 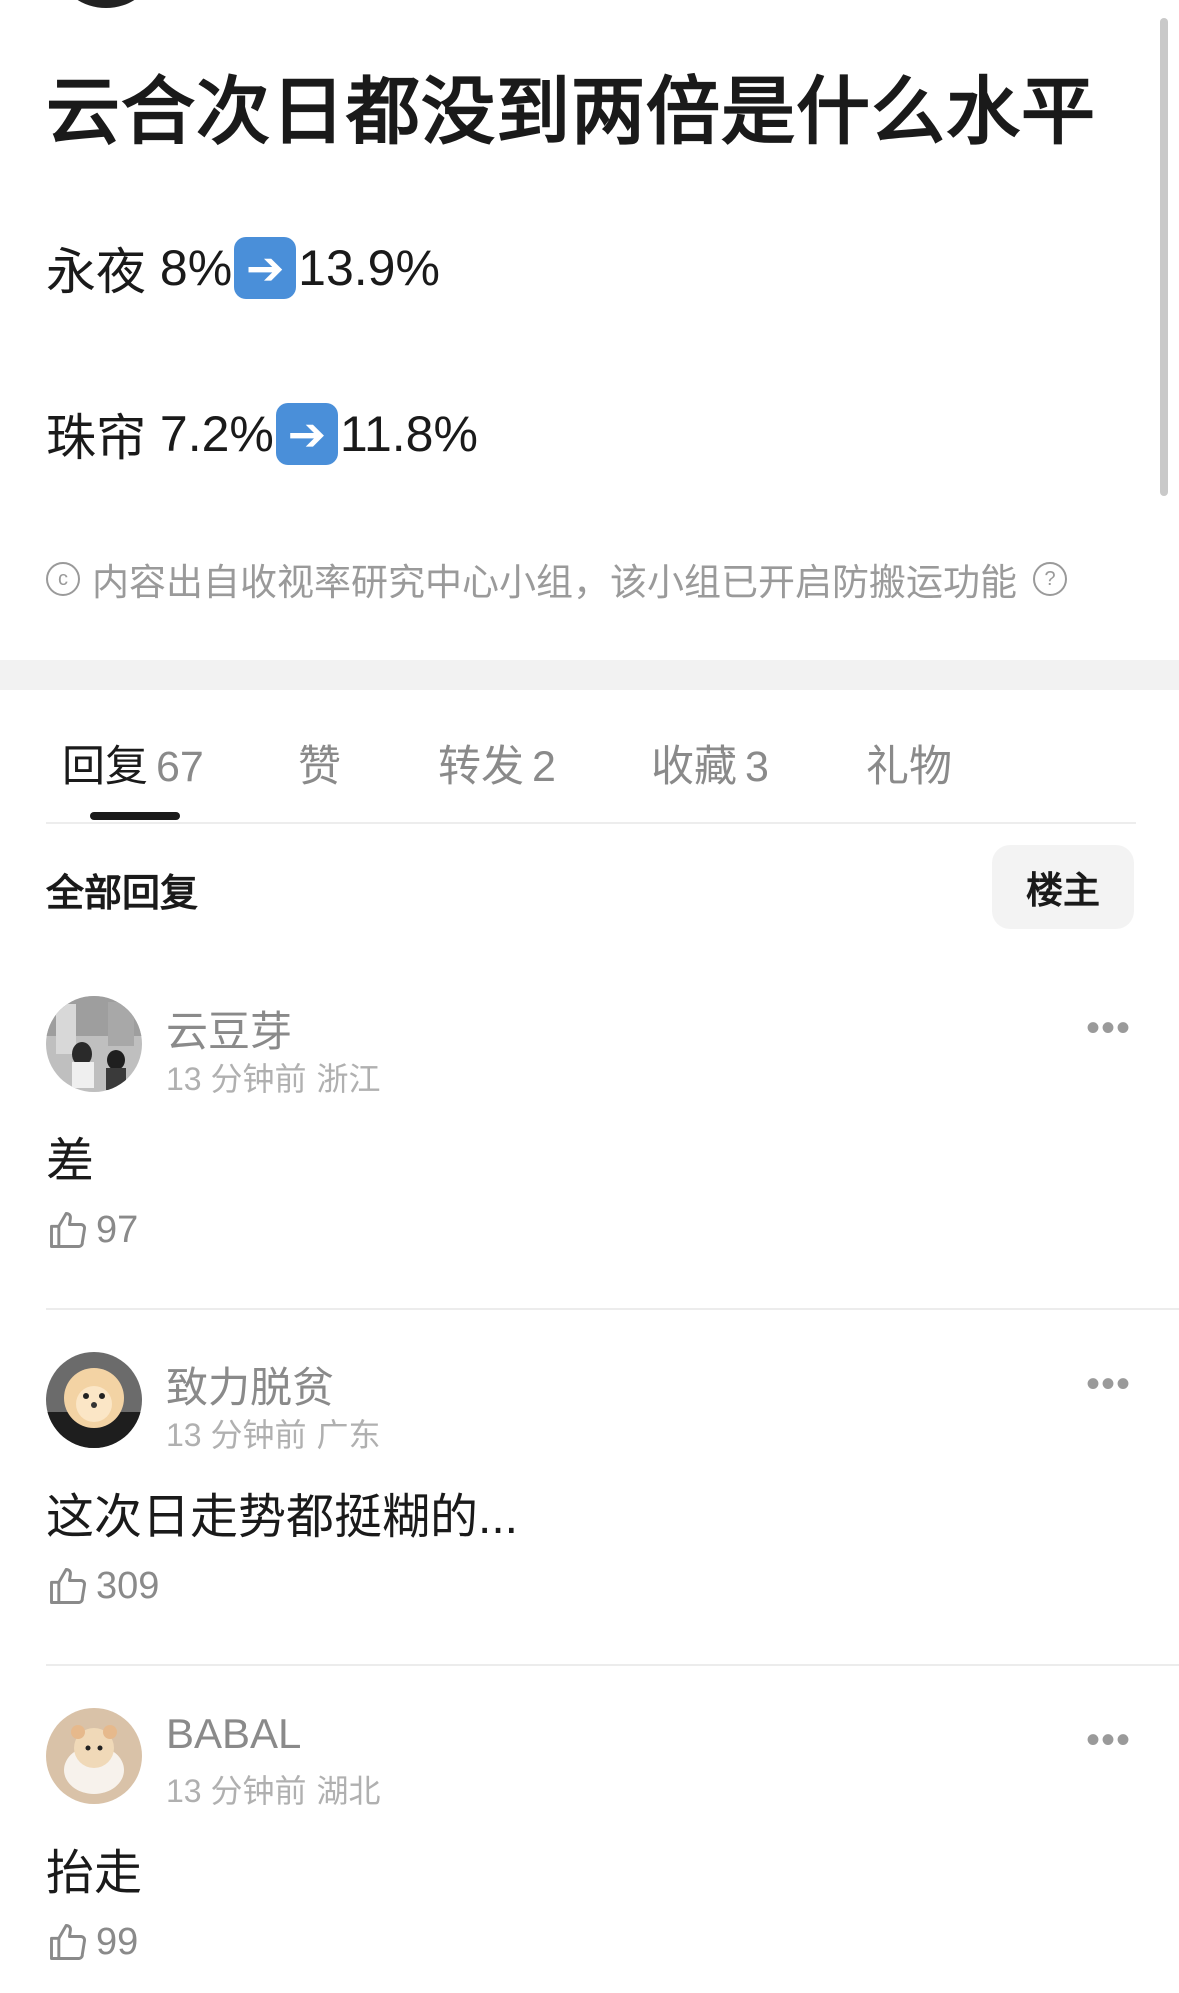 I want to click on comment-meta: 13 分钟前 浙江, so click(x=273, y=1077).